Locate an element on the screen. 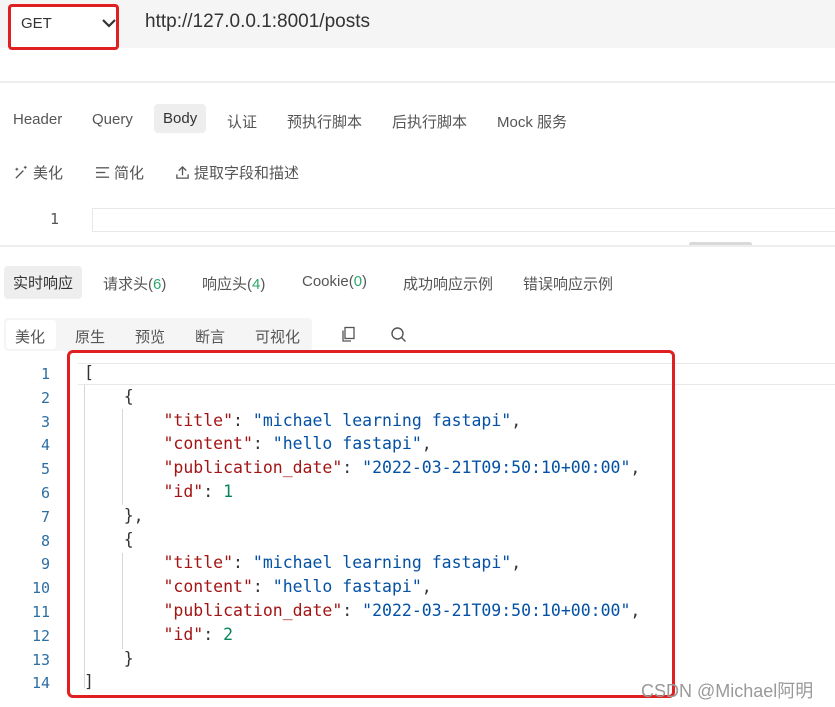 This screenshot has width=835, height=707. line-number: 12 is located at coordinates (40, 635).